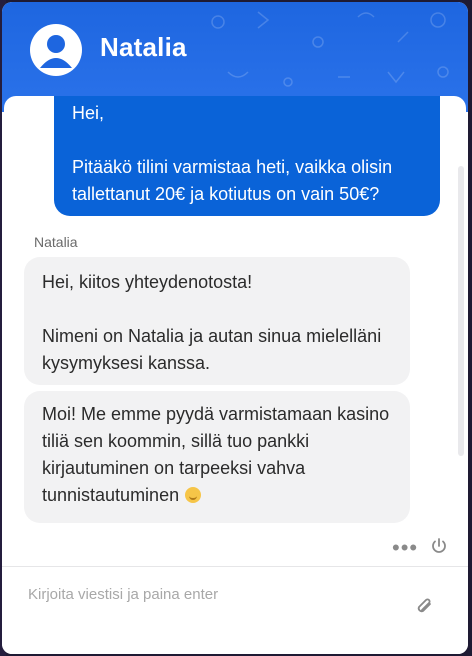  I want to click on scrollbar, so click(461, 311).